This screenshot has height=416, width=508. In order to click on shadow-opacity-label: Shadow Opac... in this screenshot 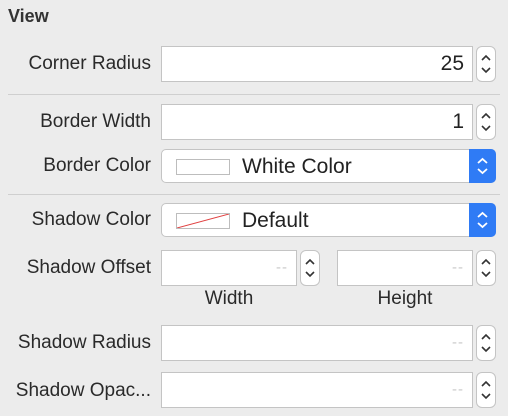, I will do `click(83, 390)`.